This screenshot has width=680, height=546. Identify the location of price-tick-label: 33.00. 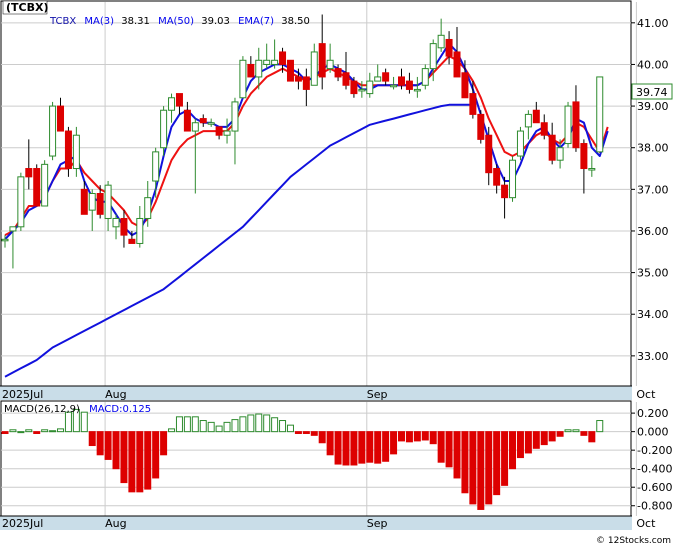
(653, 356).